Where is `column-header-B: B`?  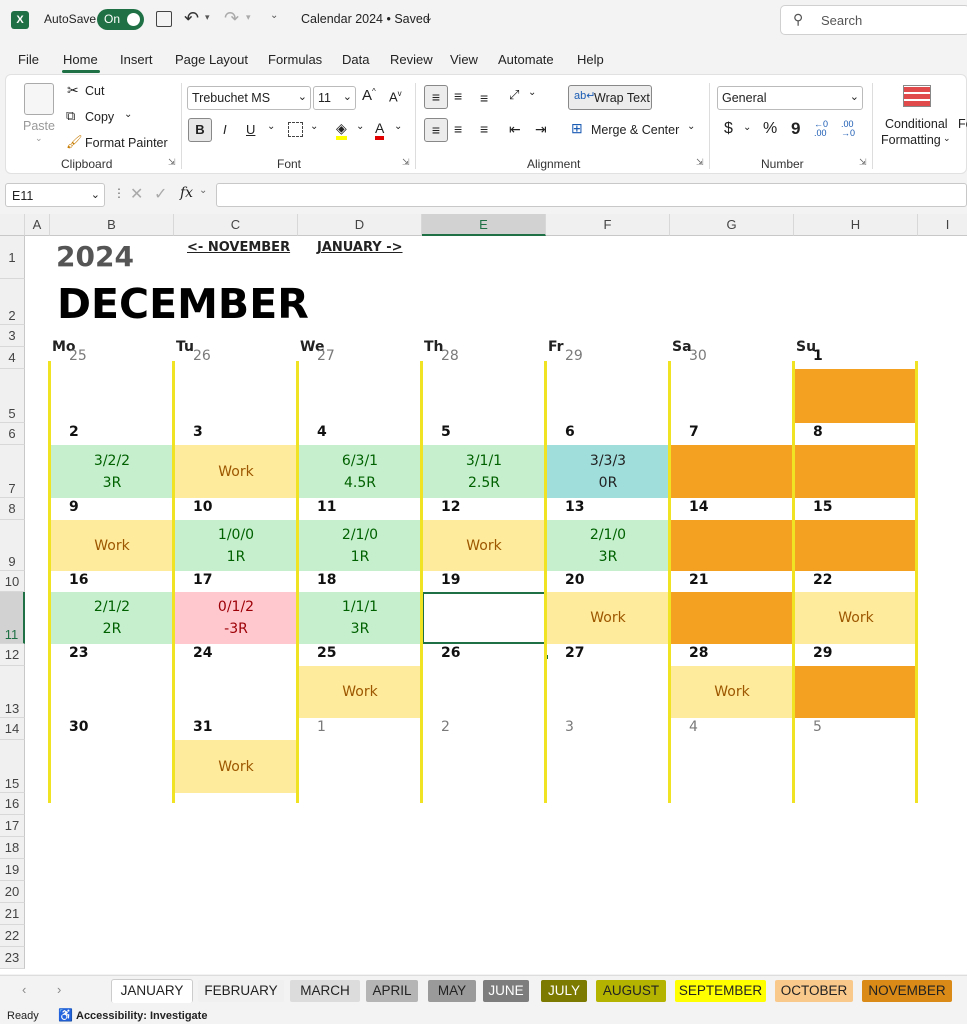
column-header-B: B is located at coordinates (112, 225).